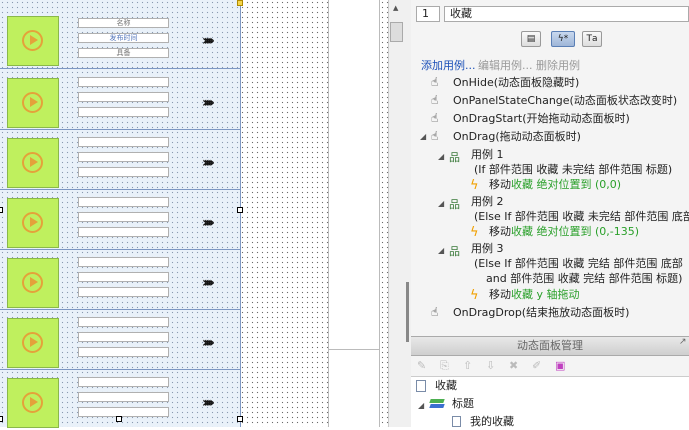  I want to click on delete-state-icon: ✖, so click(515, 366).